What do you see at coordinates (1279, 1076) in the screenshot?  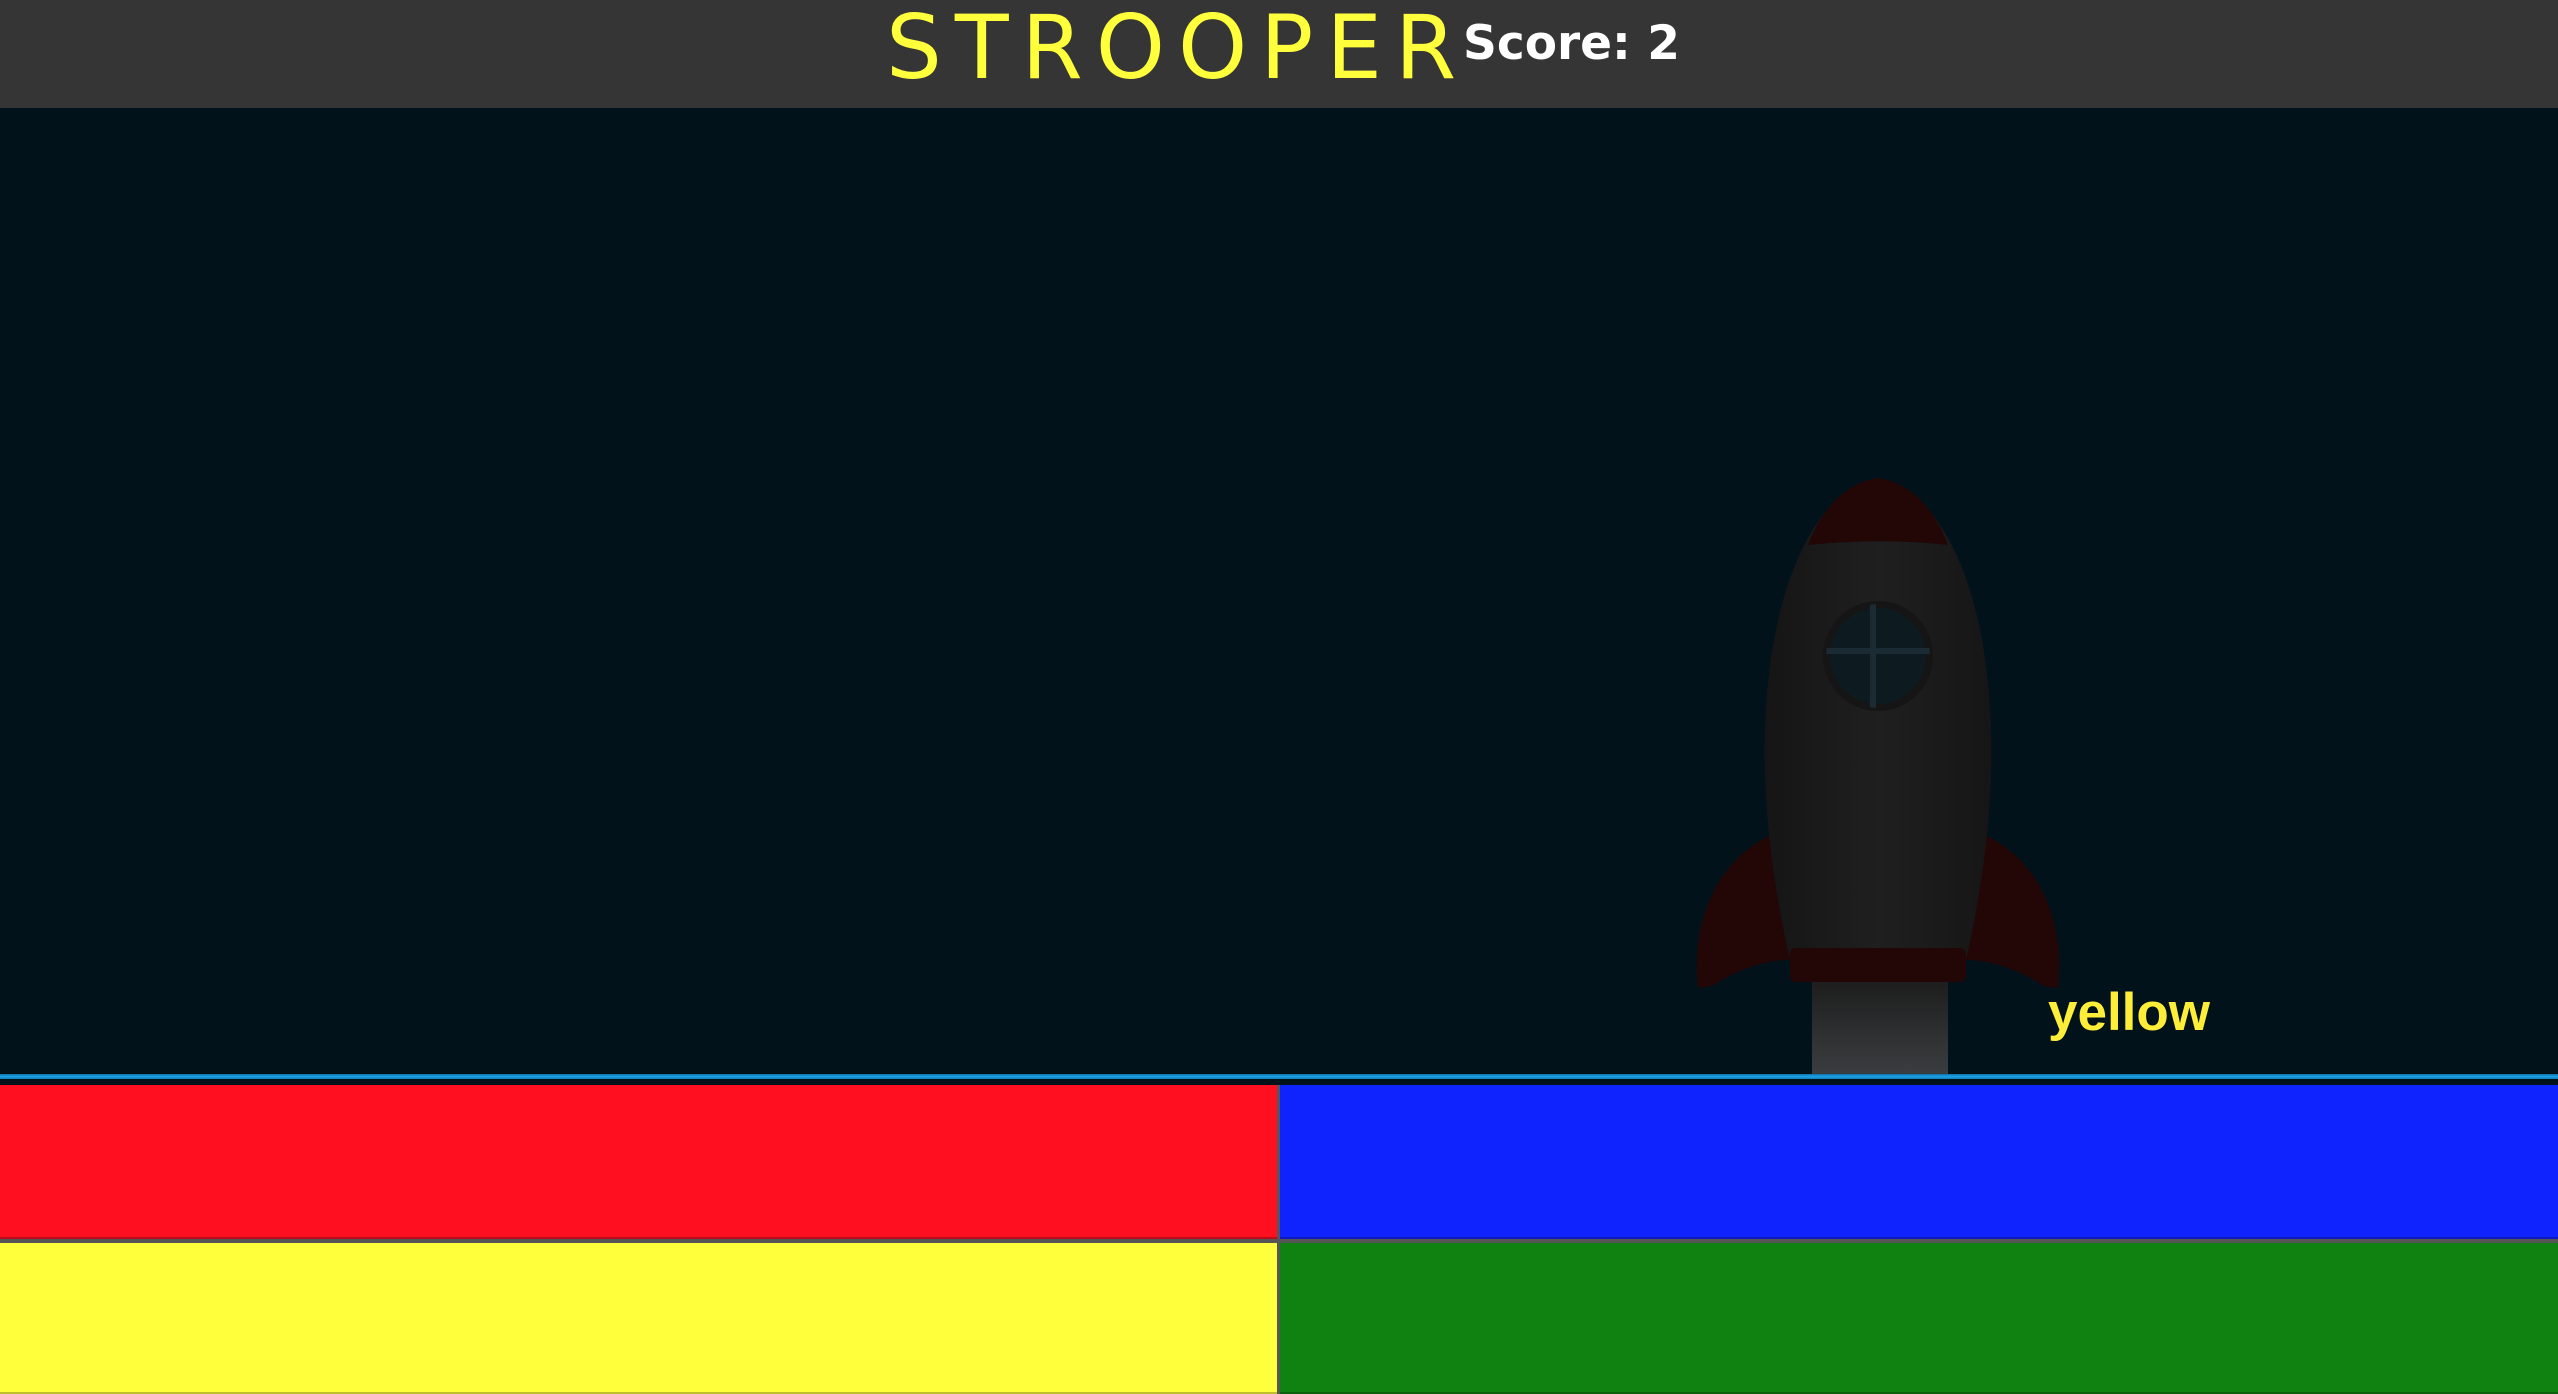 I see `ground-strip` at bounding box center [1279, 1076].